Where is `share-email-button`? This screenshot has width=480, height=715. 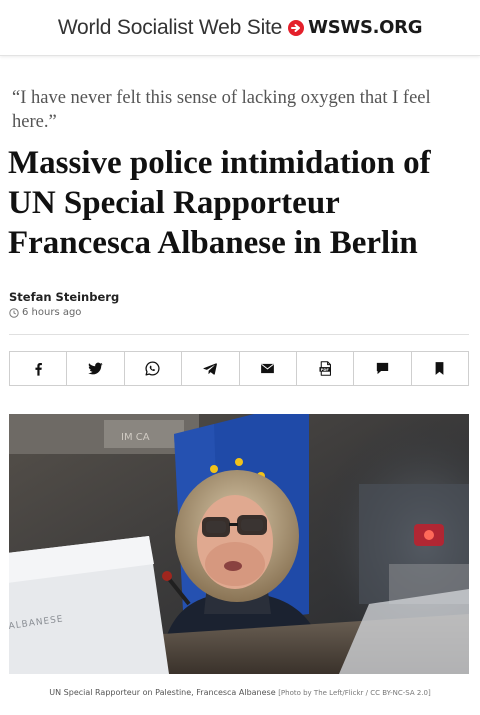 share-email-button is located at coordinates (268, 368).